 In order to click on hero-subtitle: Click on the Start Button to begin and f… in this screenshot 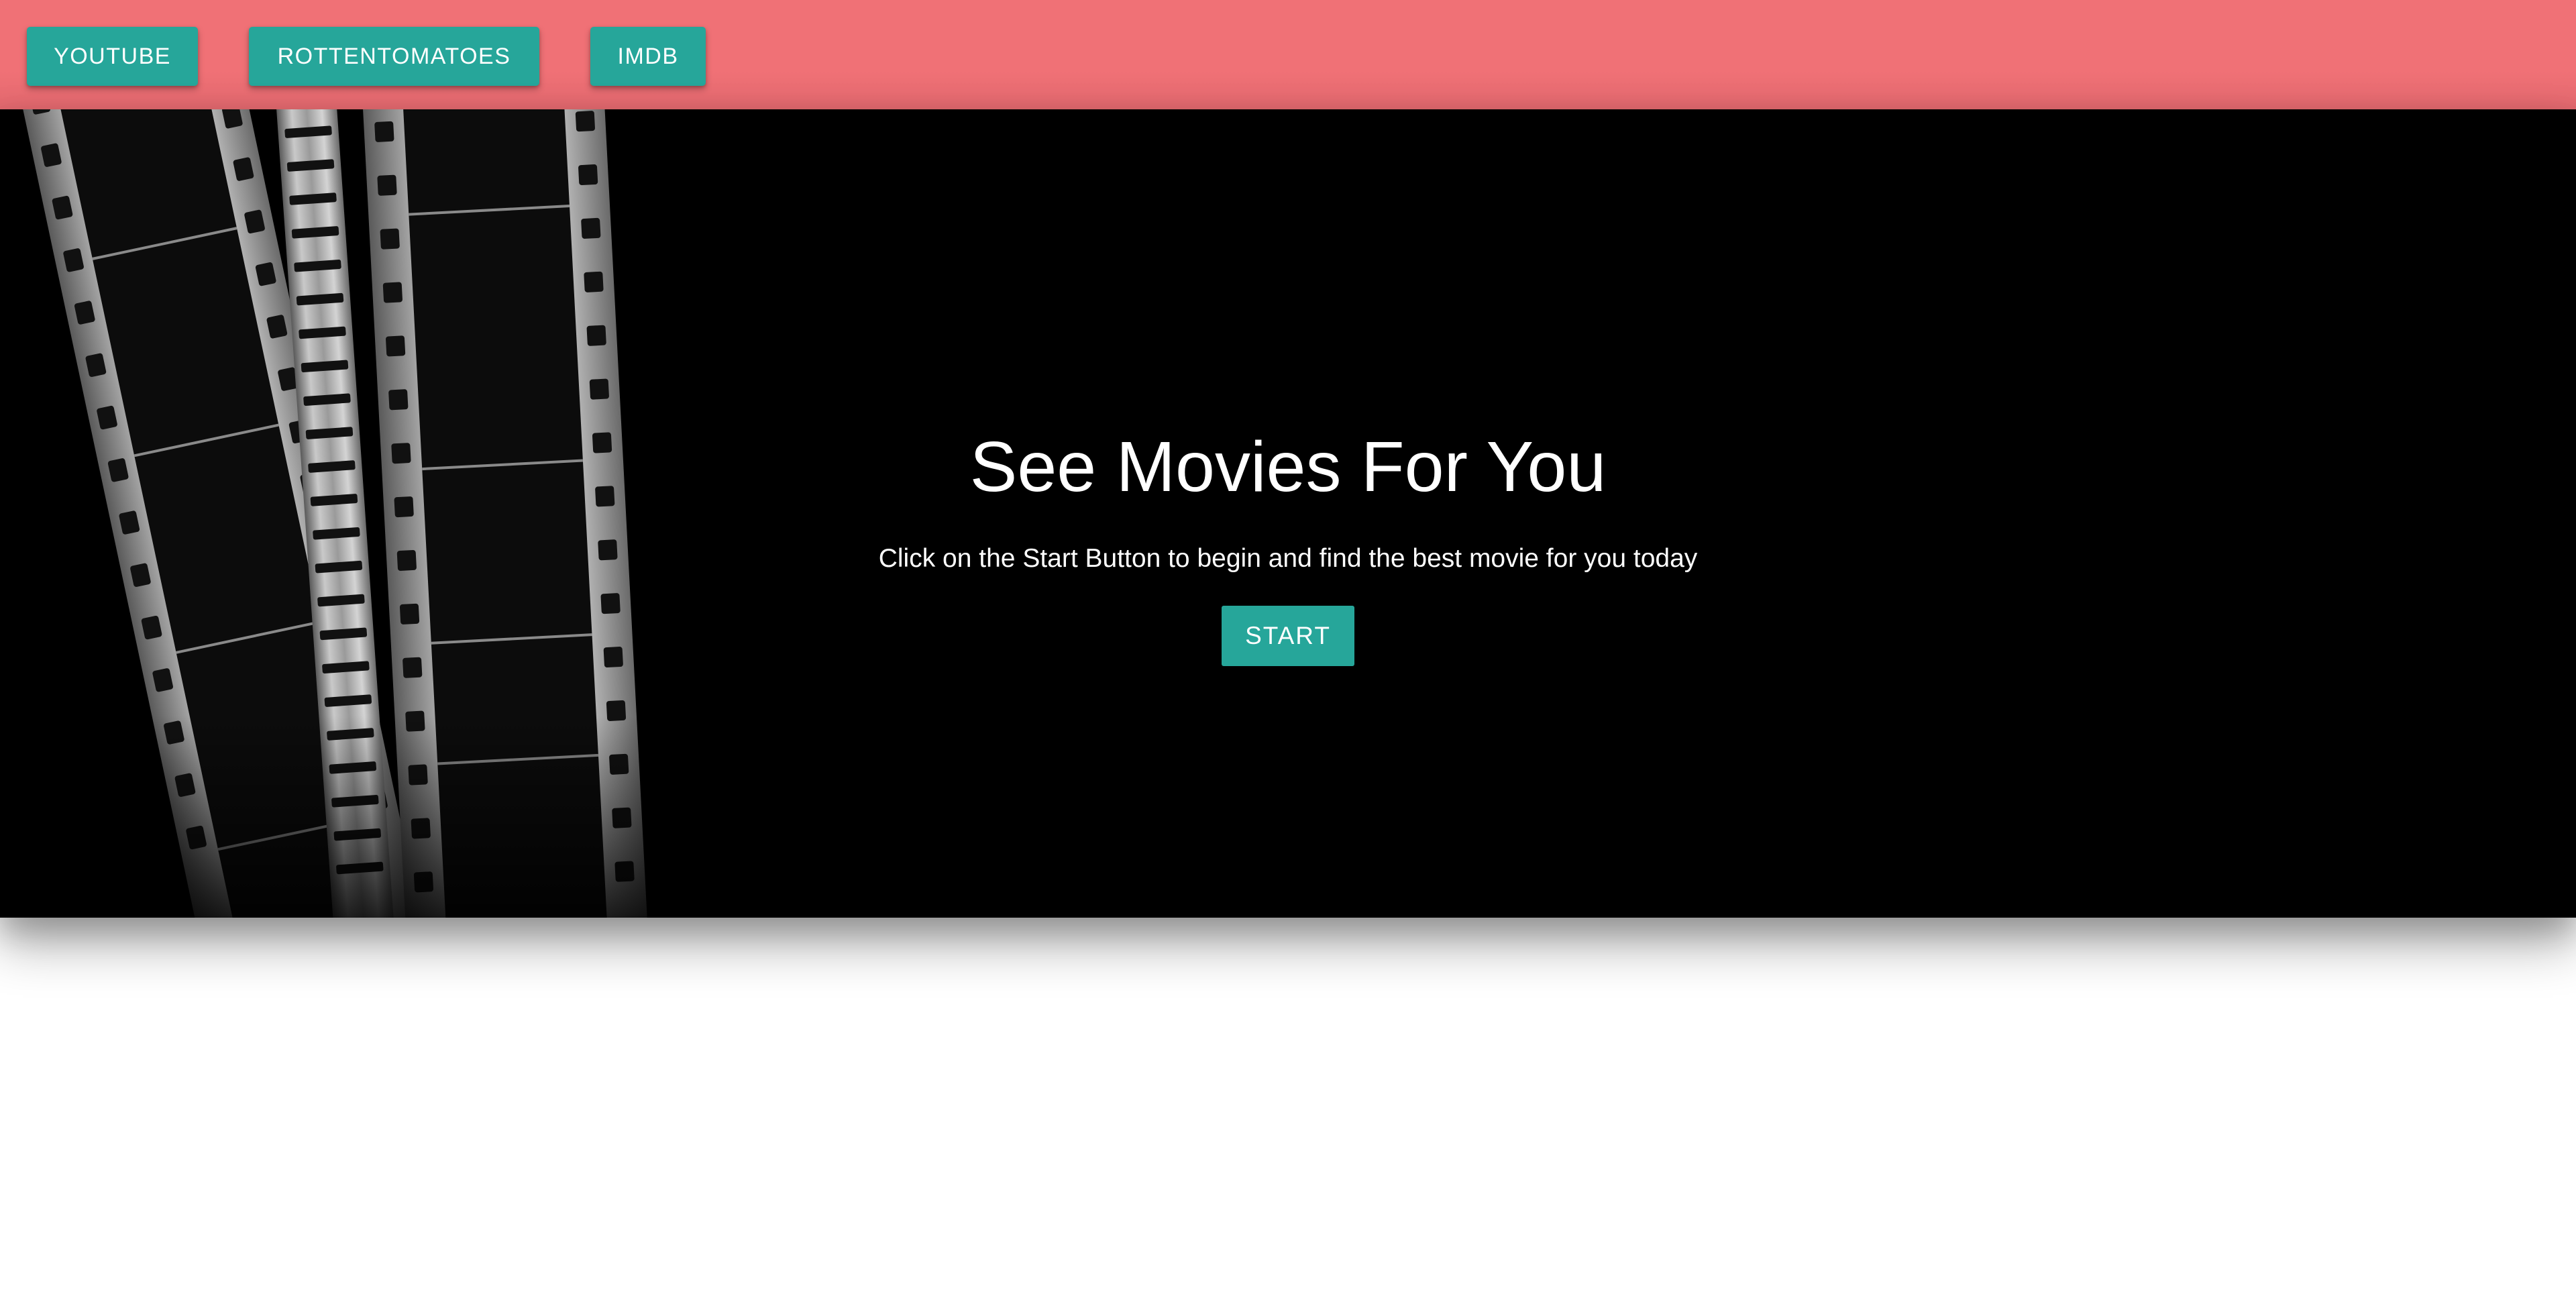, I will do `click(1288, 558)`.